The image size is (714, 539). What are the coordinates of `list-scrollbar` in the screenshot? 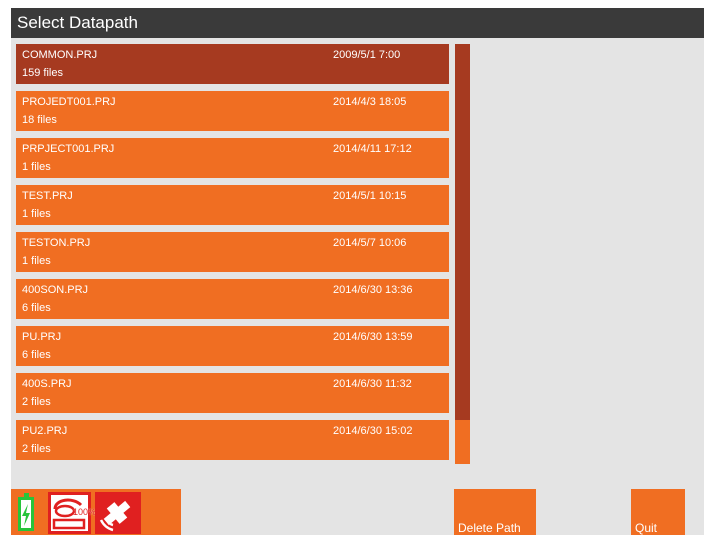 It's located at (462, 254).